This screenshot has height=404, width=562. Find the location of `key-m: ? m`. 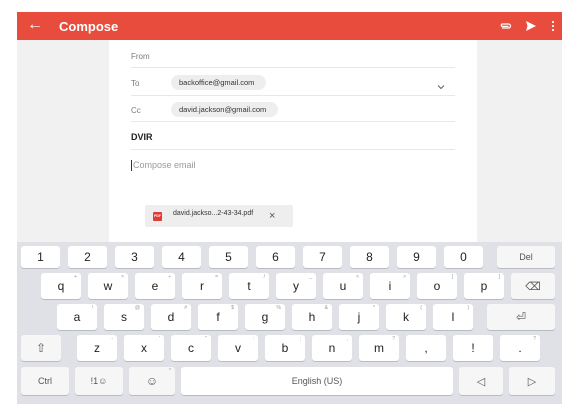

key-m: ? m is located at coordinates (379, 348).